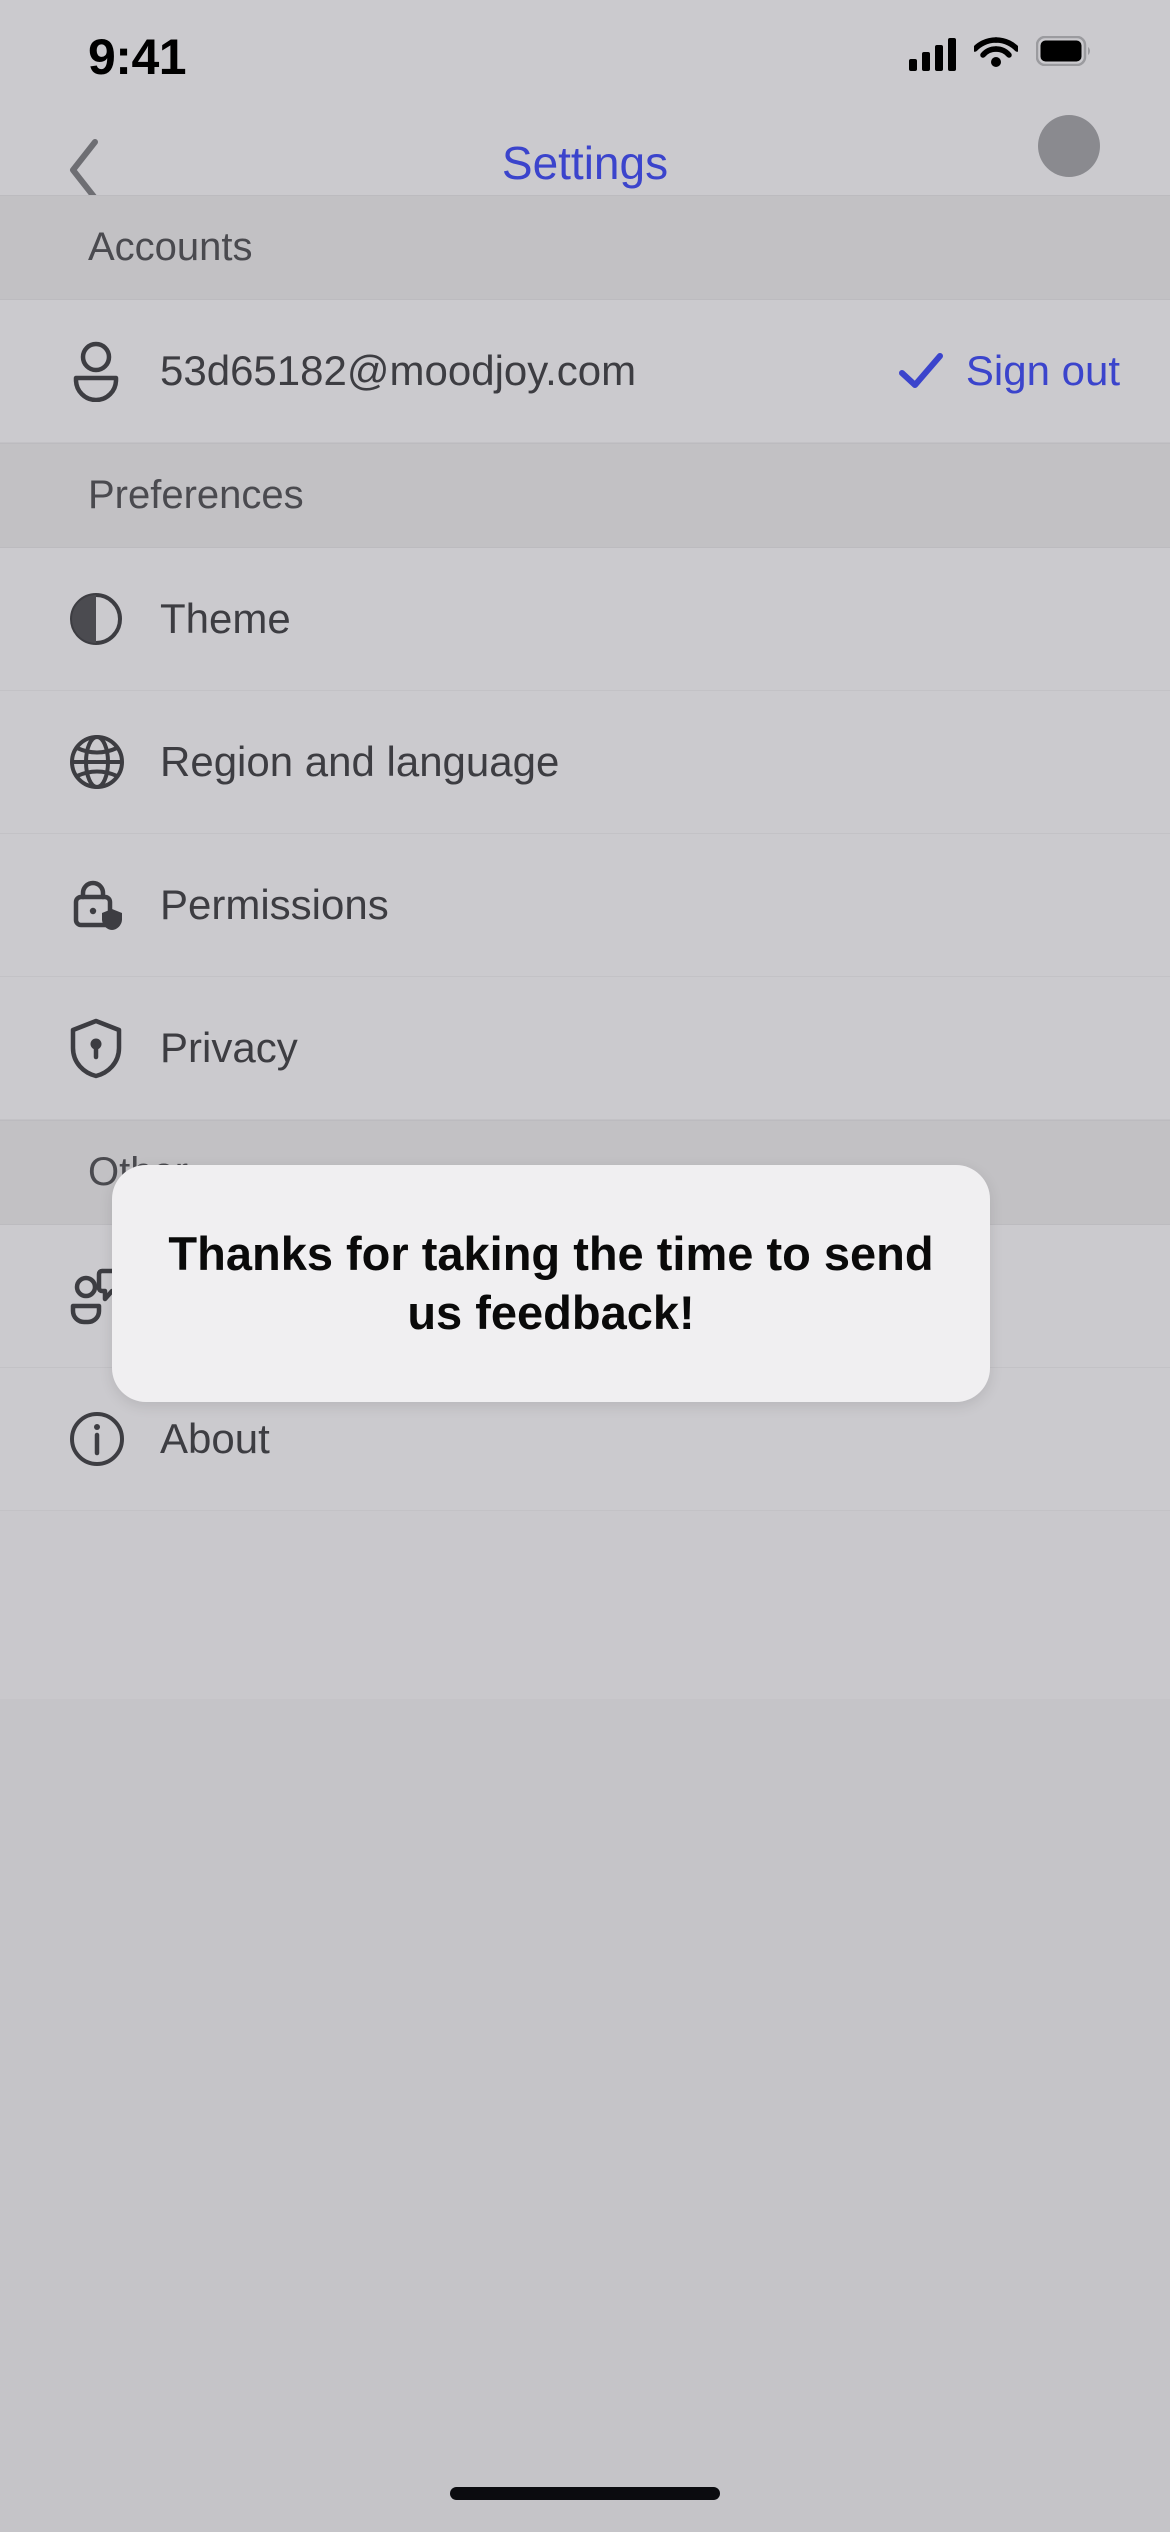 The width and height of the screenshot is (1170, 2532). What do you see at coordinates (114, 1048) in the screenshot?
I see `shield-keyhole-icon` at bounding box center [114, 1048].